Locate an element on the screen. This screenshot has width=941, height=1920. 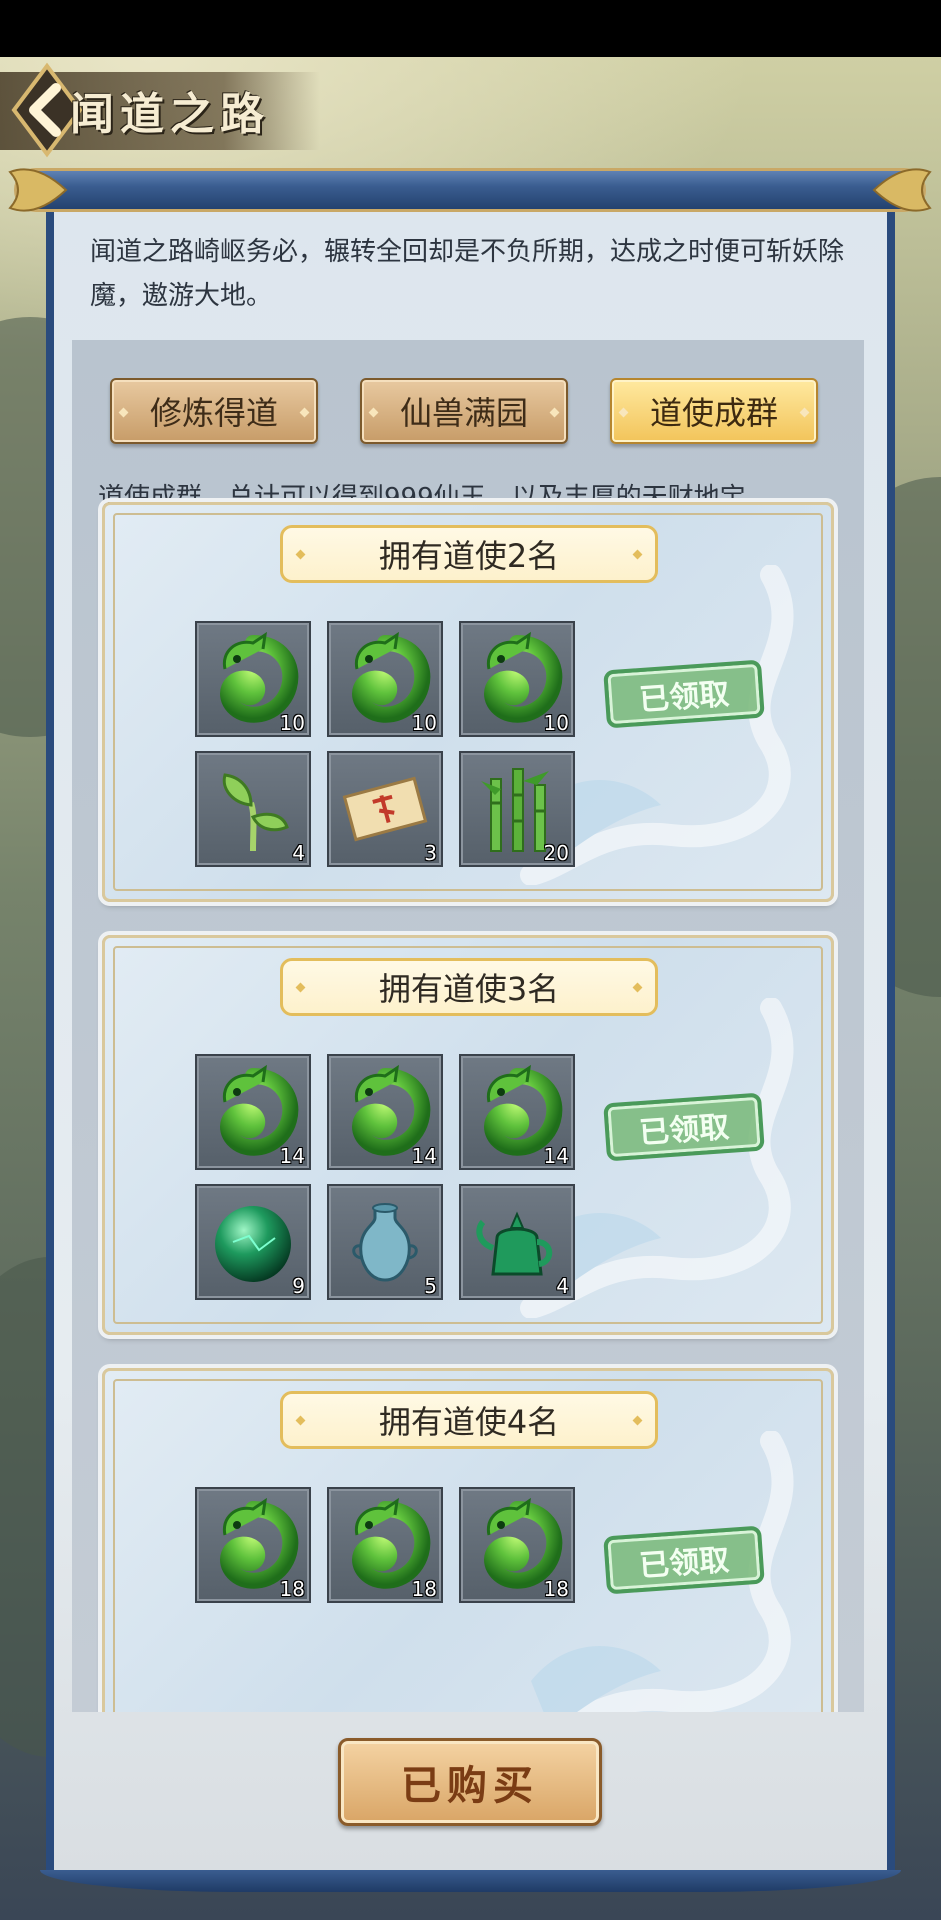
card-title-text: 拥有道使4名 is located at coordinates (469, 1422).